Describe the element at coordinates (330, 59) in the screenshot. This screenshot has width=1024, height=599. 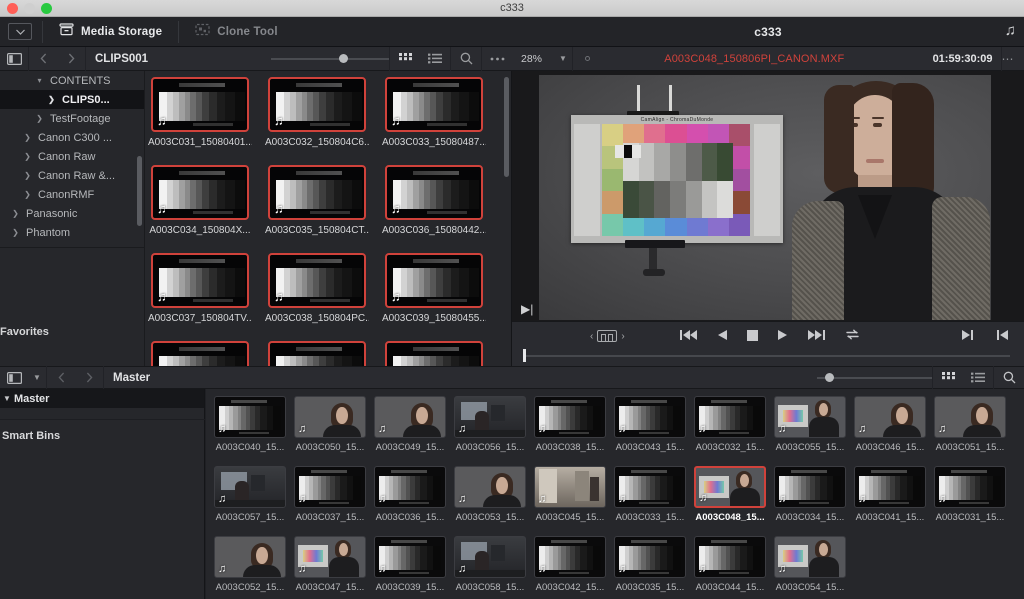
I see `storage-zoom-slider` at that location.